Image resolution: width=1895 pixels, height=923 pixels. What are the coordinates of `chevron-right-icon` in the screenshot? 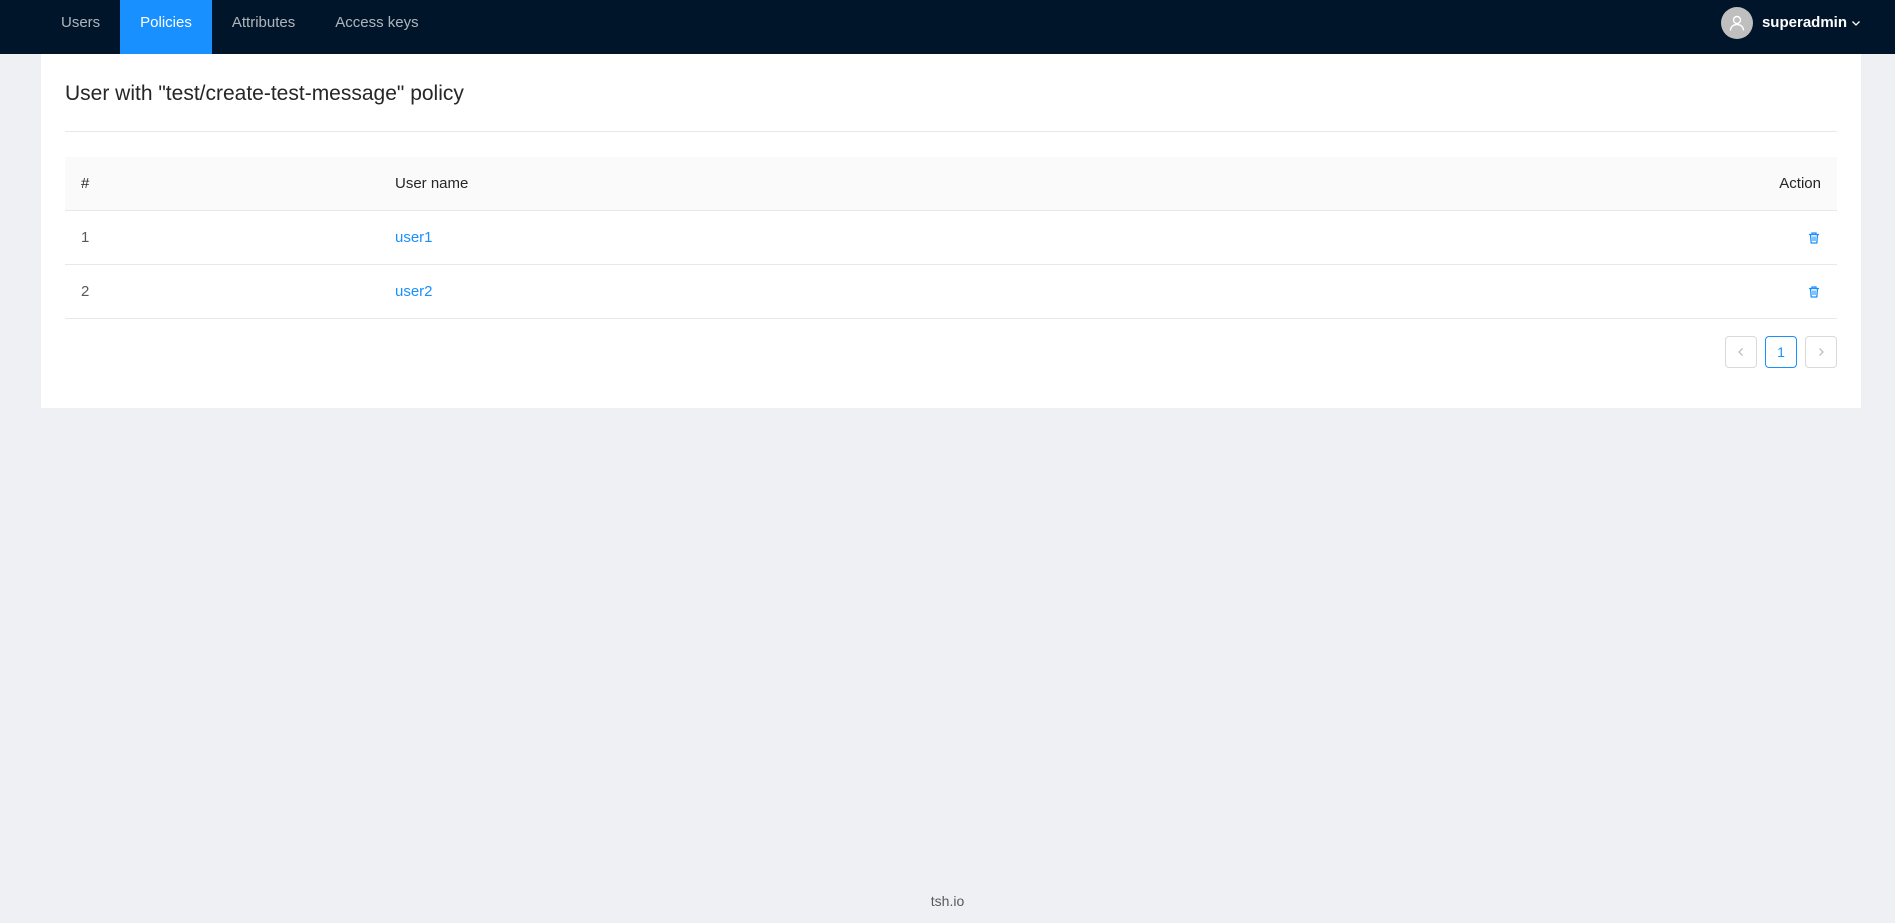 It's located at (1821, 352).